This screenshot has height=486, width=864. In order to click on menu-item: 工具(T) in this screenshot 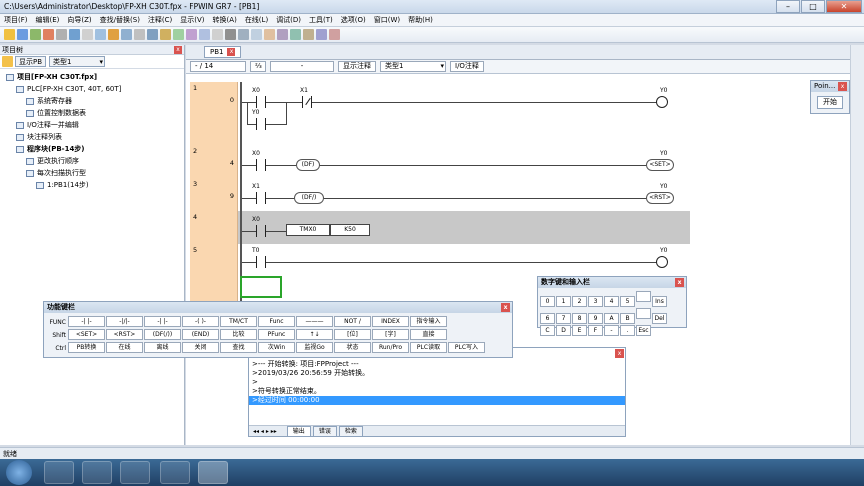, I will do `click(321, 20)`.